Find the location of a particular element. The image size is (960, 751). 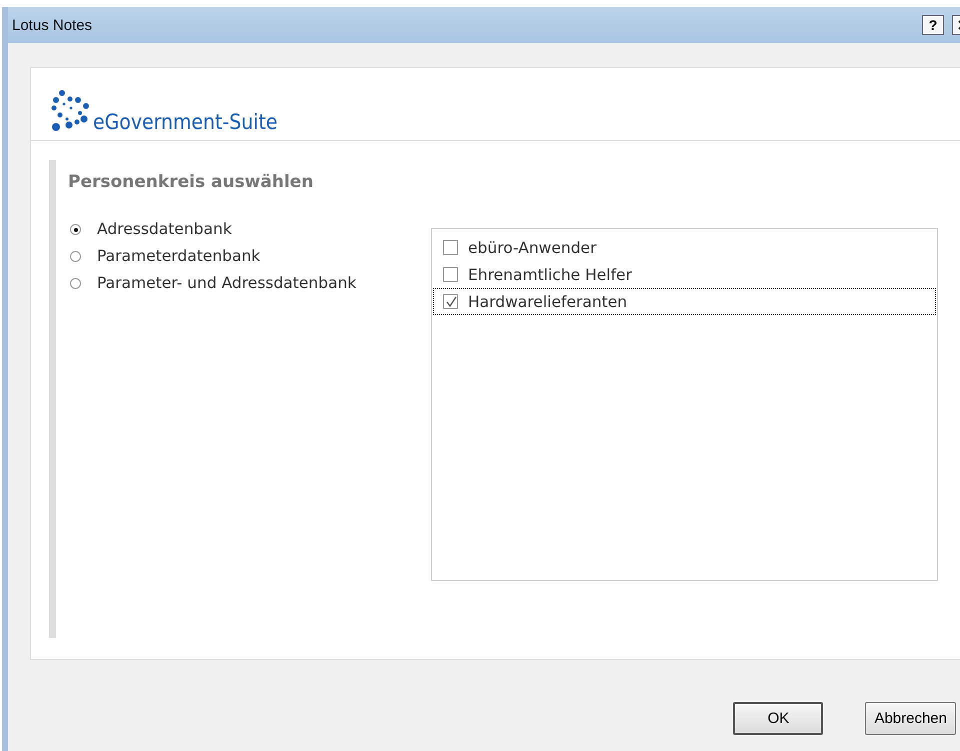

radio-label: Parameter- und Adressdatenbank is located at coordinates (226, 283).